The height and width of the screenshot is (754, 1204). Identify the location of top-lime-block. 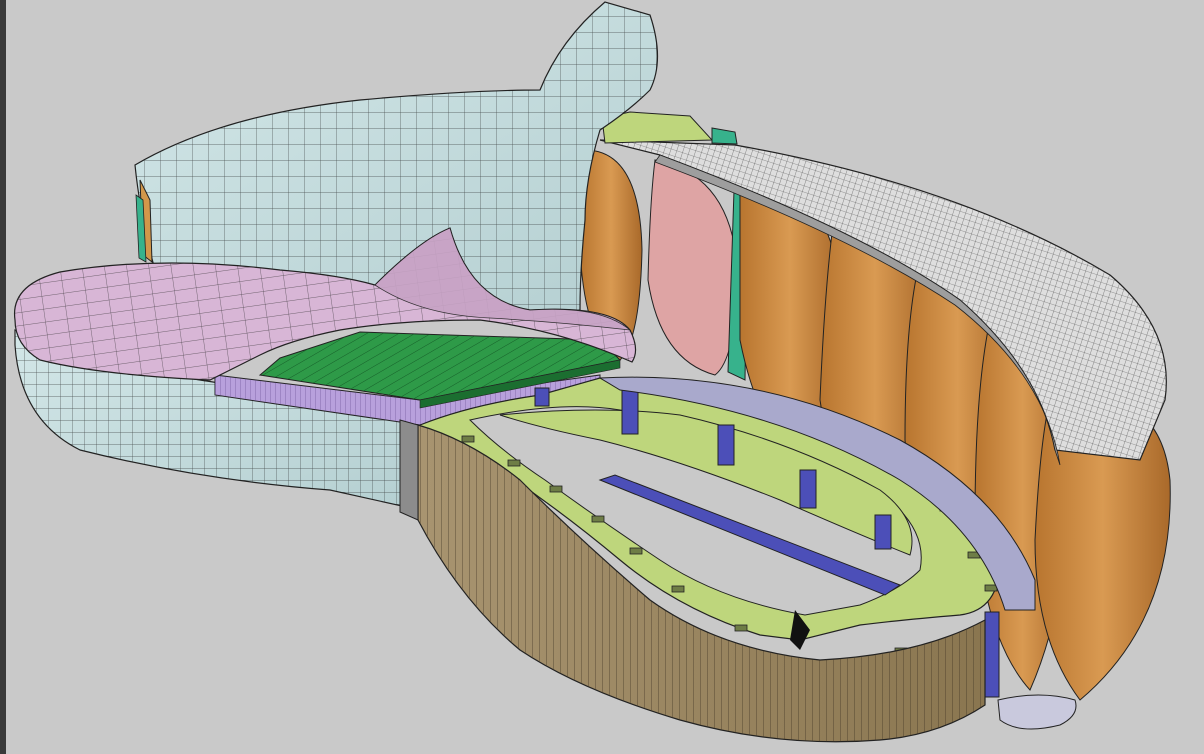
(669, 128).